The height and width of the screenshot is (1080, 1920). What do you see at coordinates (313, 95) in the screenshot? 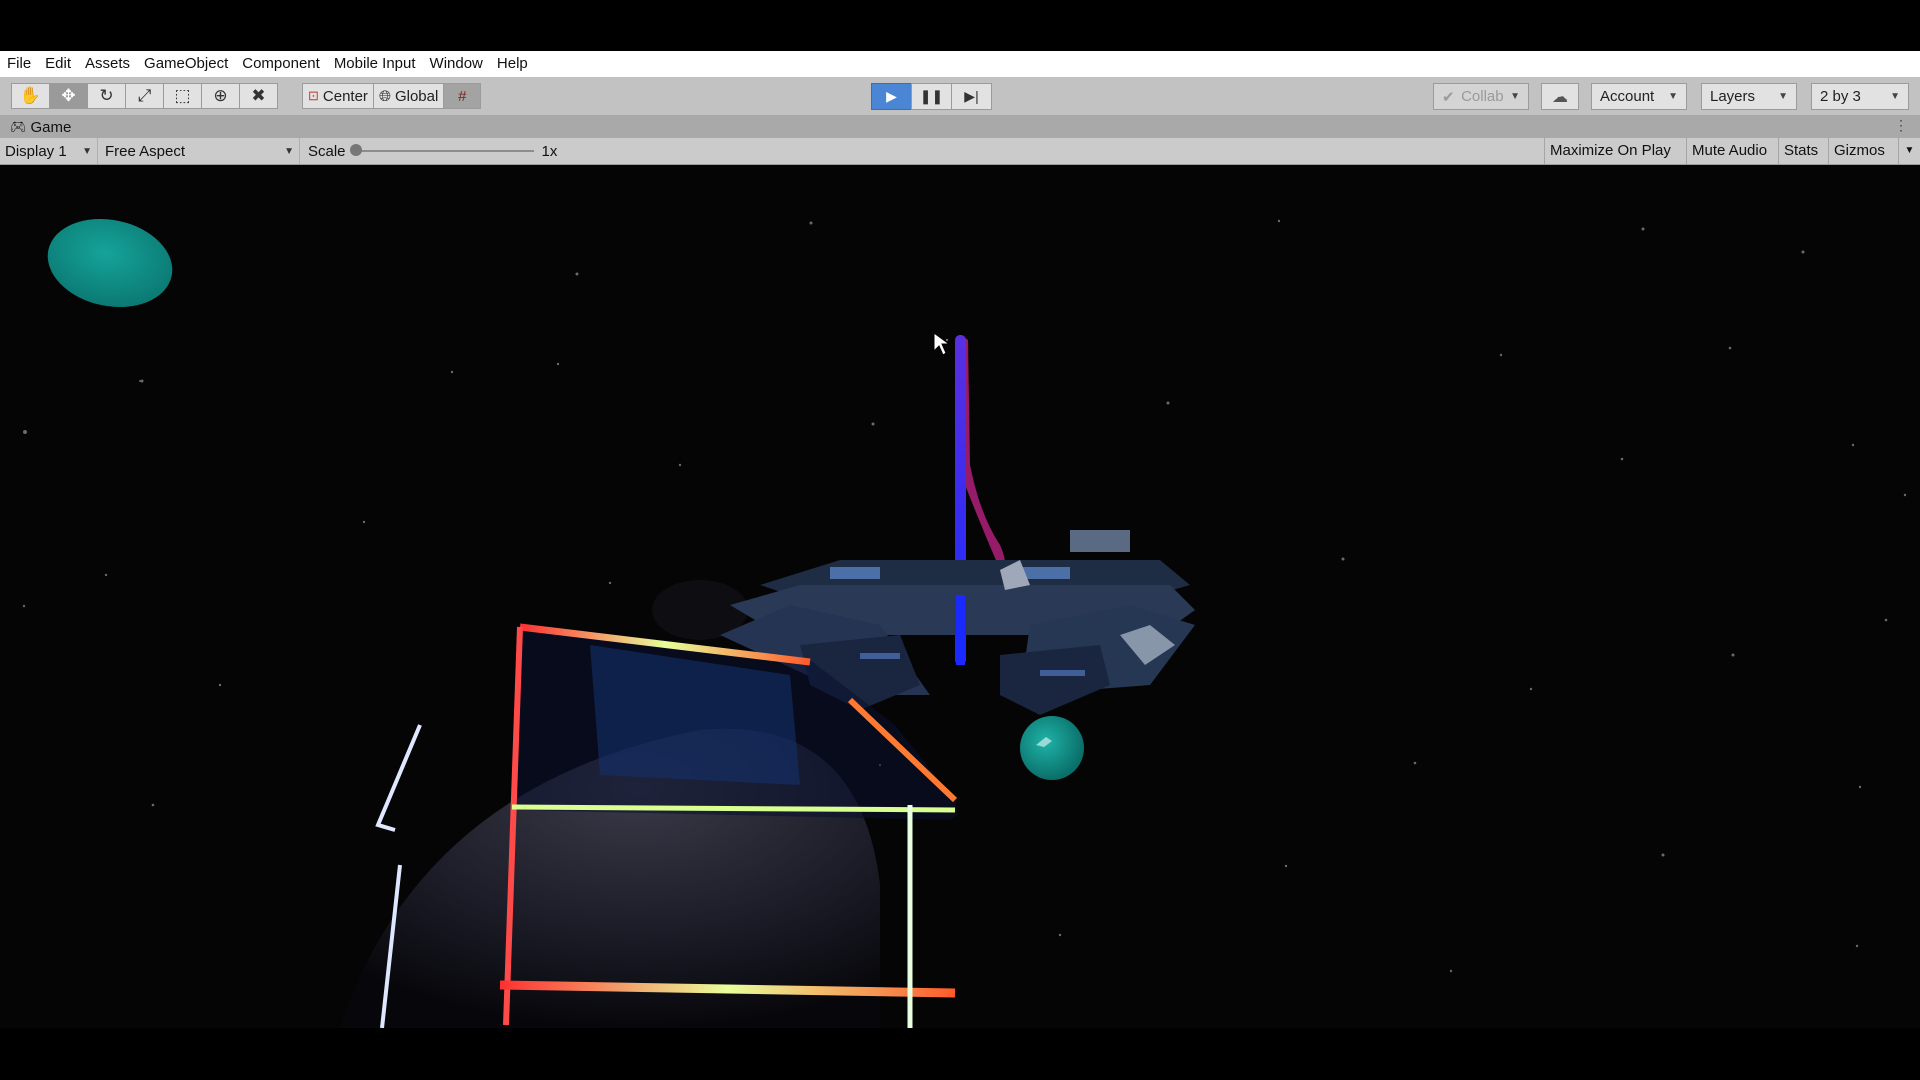
I see `center-icon: ⊡` at bounding box center [313, 95].